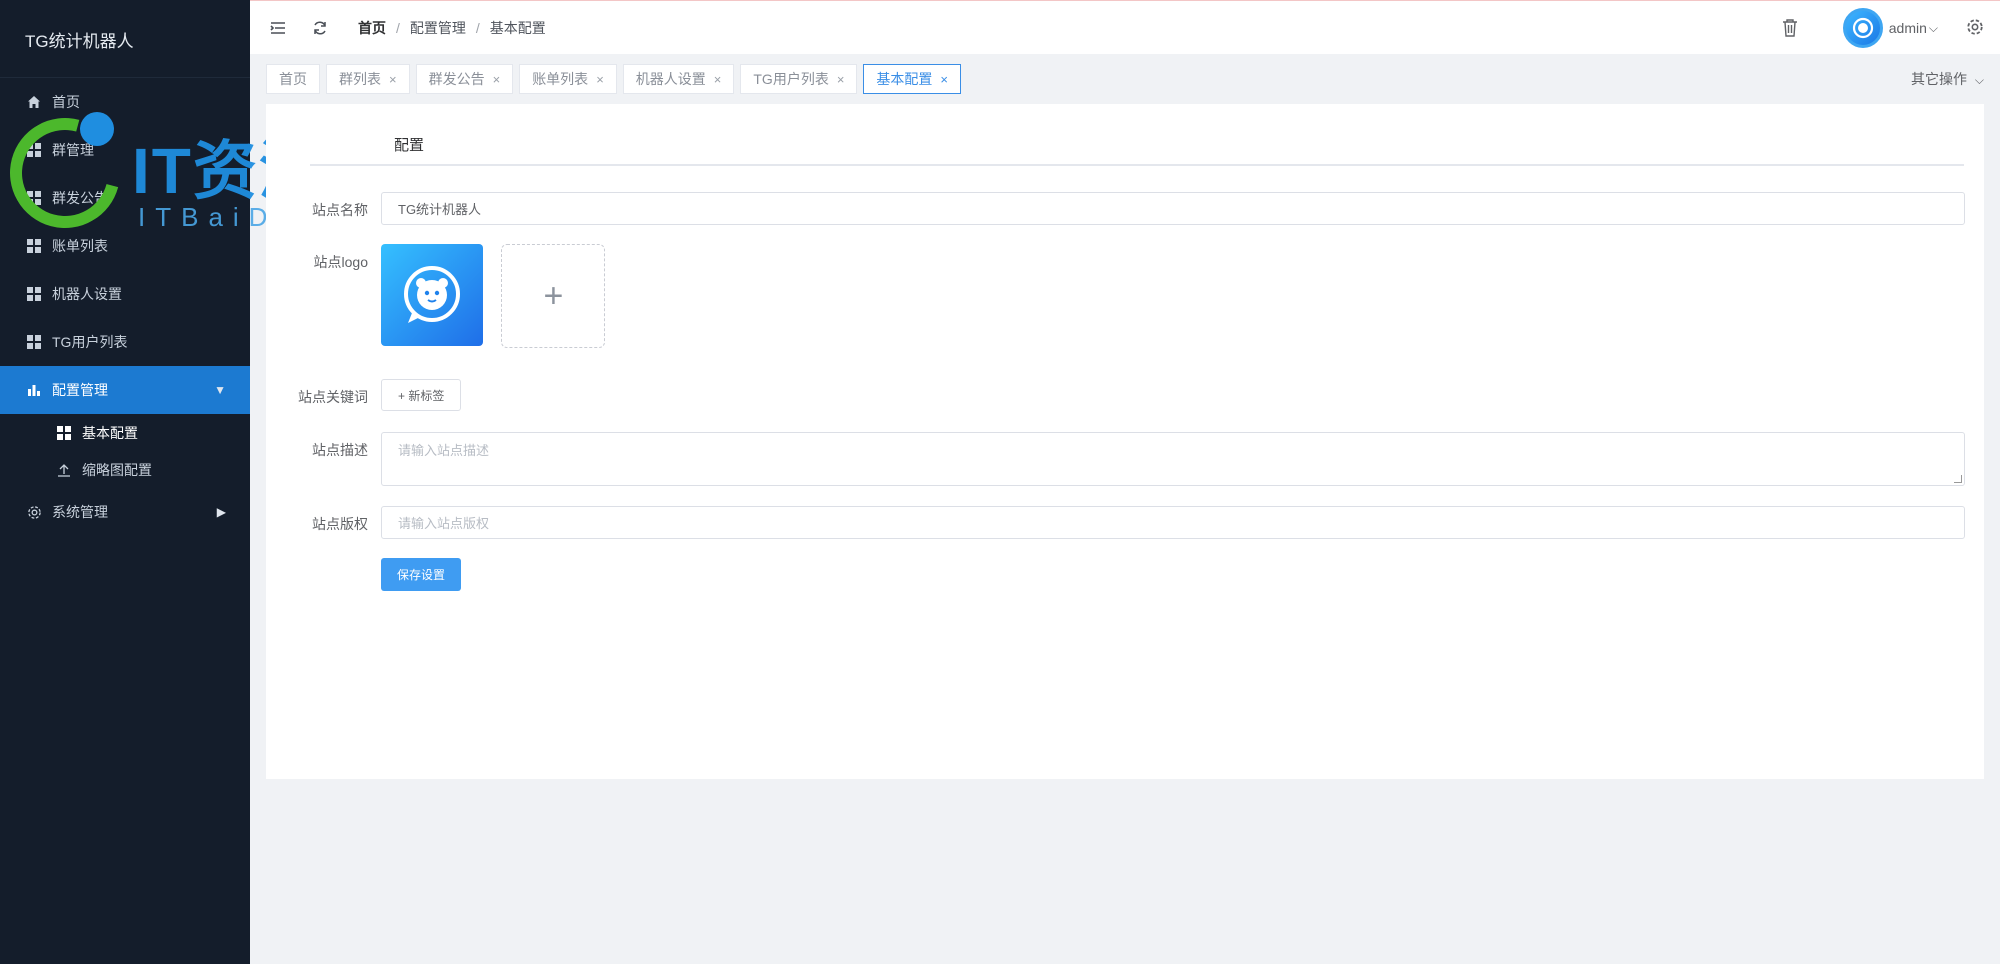 The image size is (2000, 964). I want to click on sidebar-item-label: 配置管理, so click(80, 390).